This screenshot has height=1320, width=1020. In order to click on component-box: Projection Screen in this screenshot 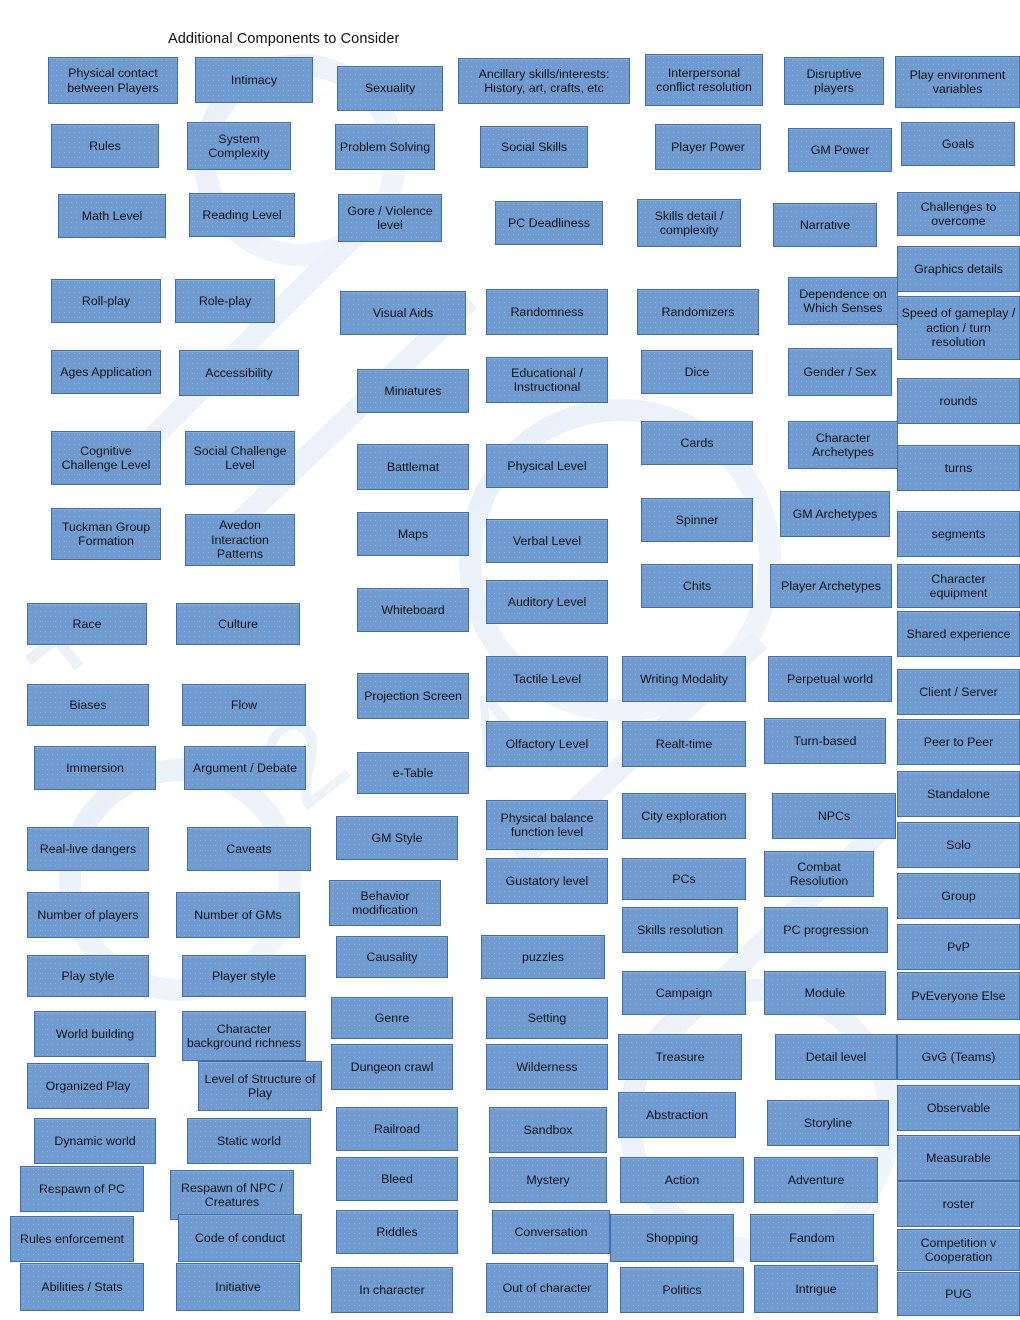, I will do `click(413, 696)`.